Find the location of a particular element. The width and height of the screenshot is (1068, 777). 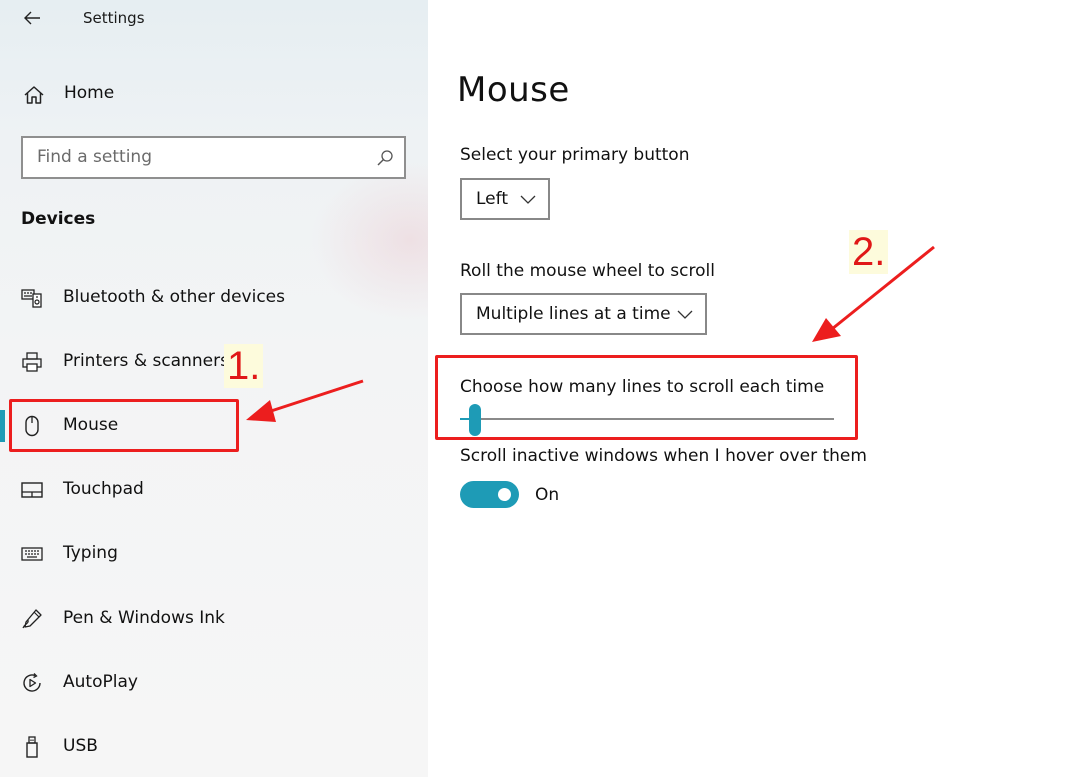

dropdown-value: Multiple lines at a time is located at coordinates (573, 314).